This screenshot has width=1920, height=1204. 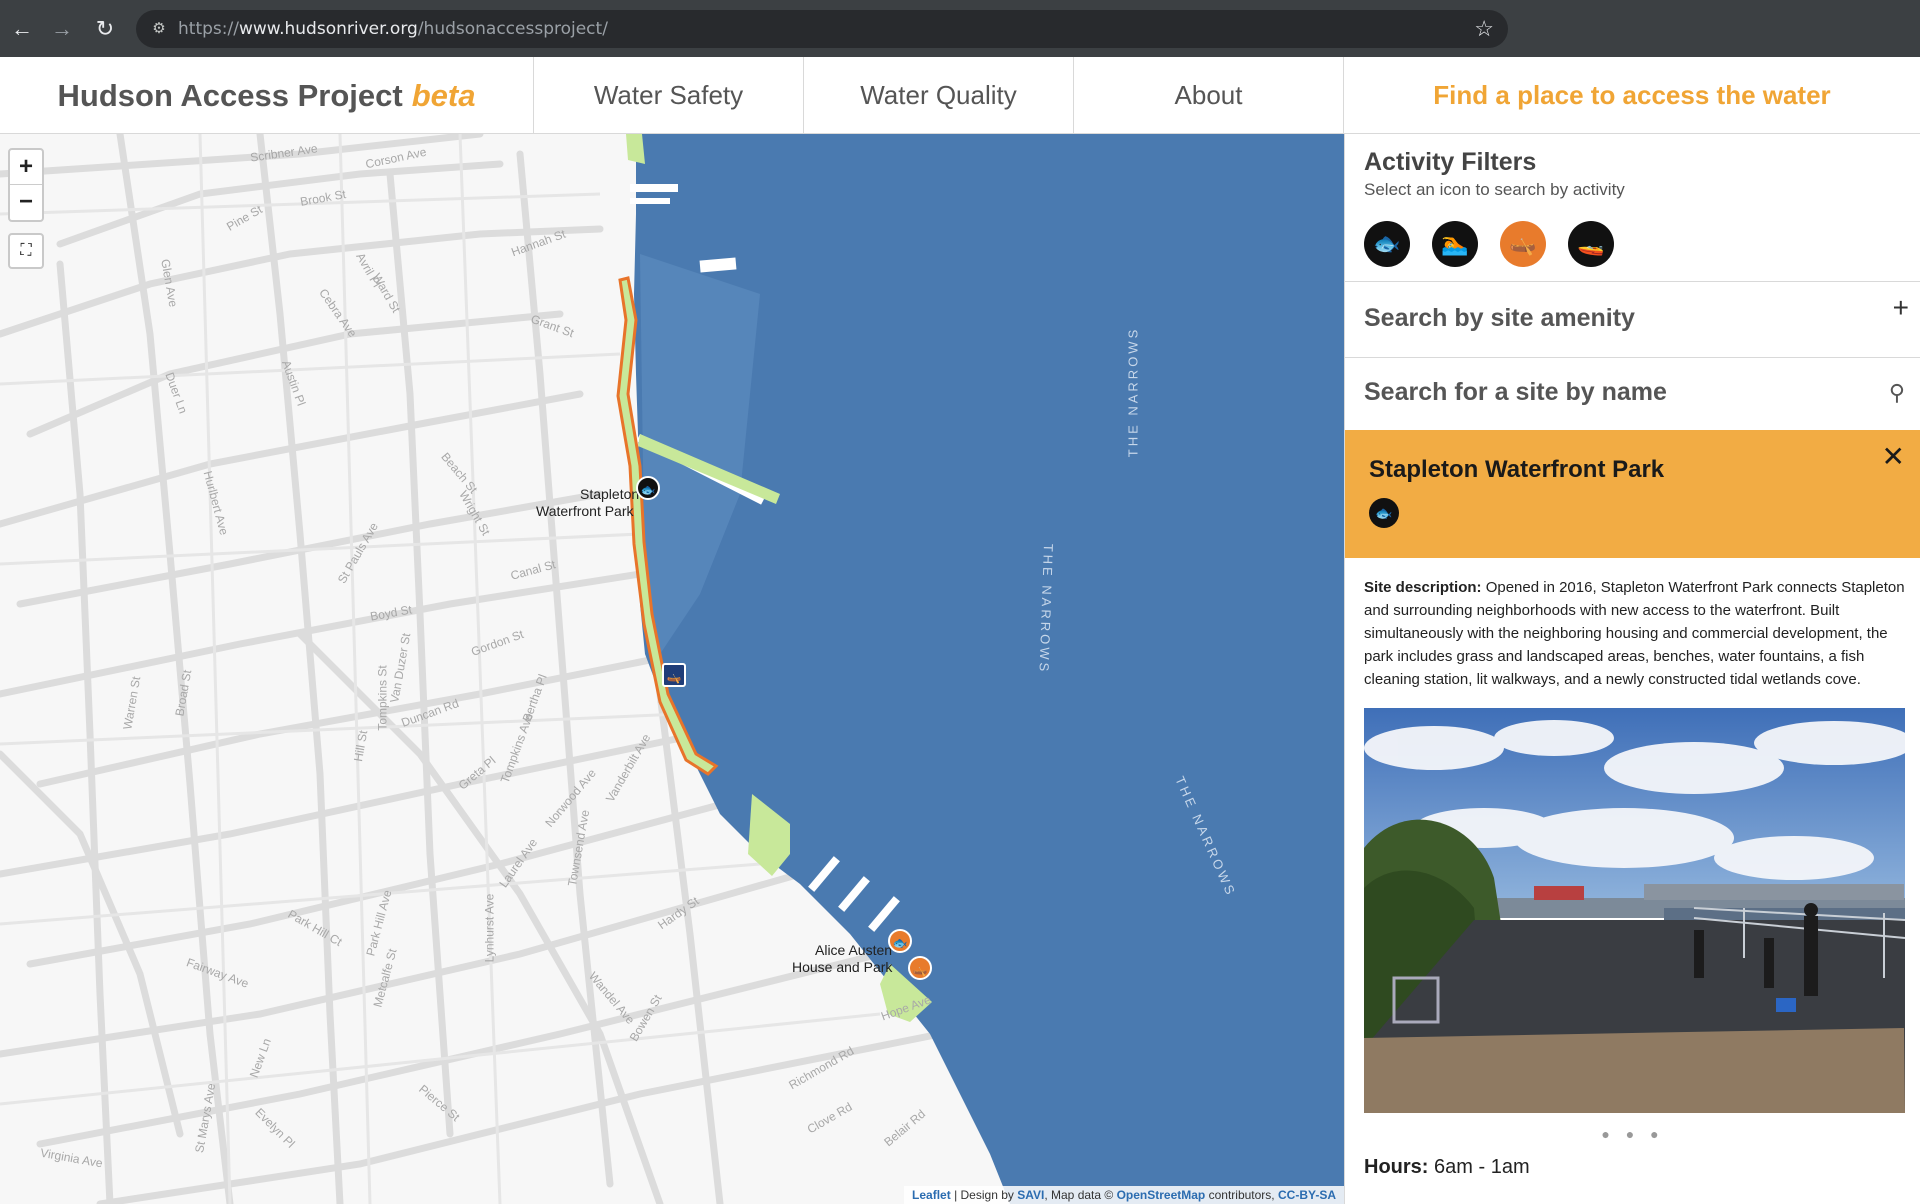 I want to click on photo-pagination: ● ● ●, so click(x=1632, y=1134).